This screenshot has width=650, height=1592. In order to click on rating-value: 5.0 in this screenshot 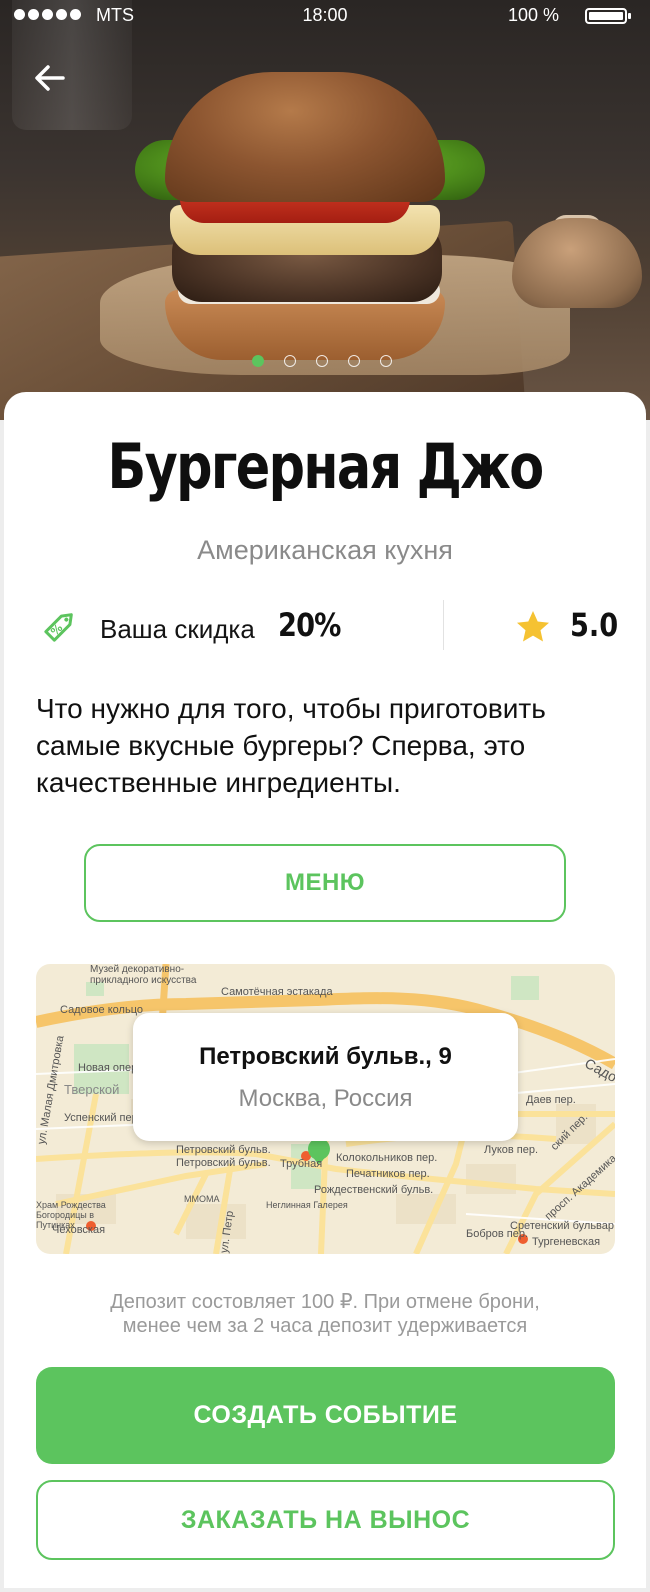, I will do `click(594, 625)`.